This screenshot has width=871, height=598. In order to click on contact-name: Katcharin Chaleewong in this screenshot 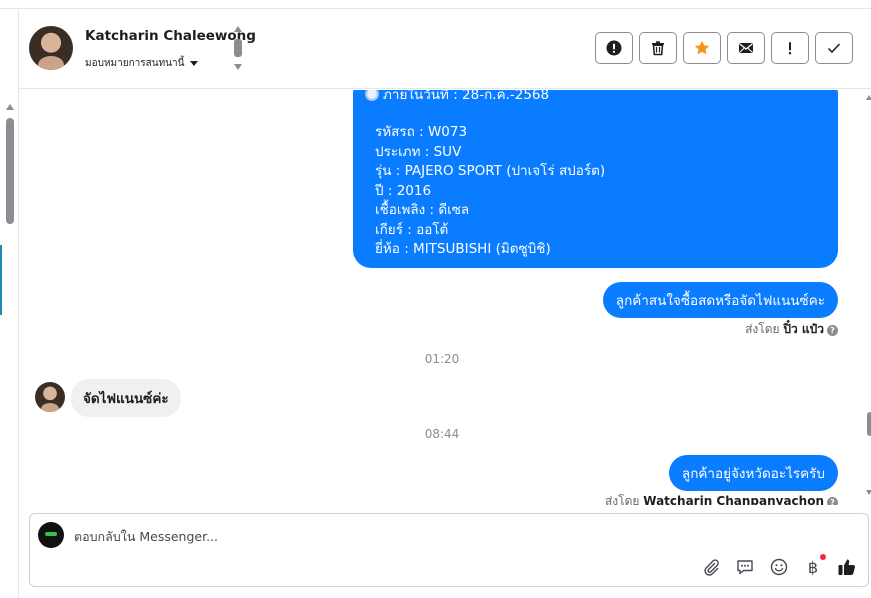, I will do `click(170, 36)`.